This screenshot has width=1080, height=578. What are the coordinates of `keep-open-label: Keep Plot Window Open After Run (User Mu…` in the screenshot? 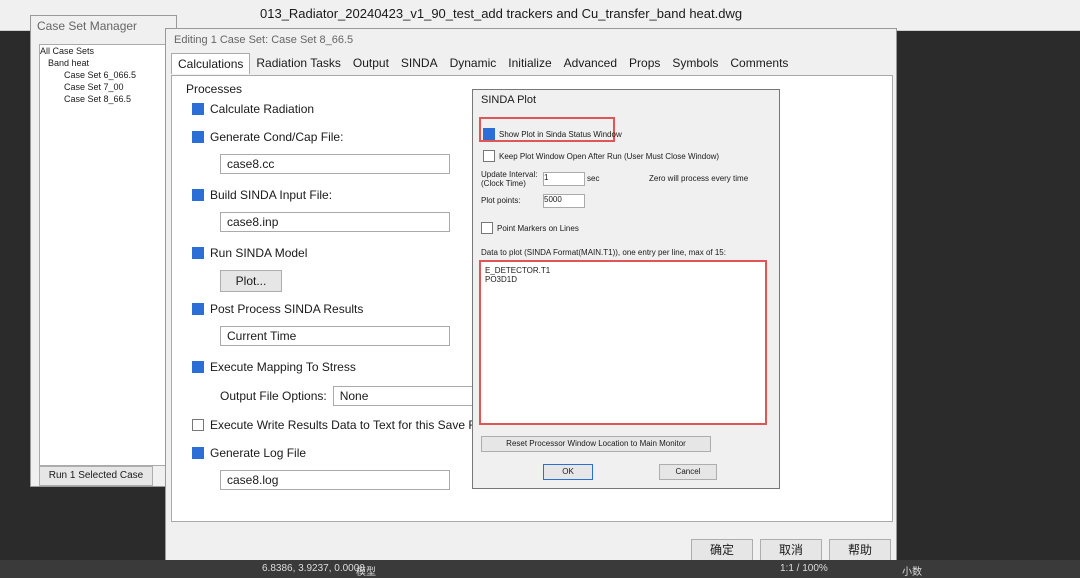 It's located at (609, 156).